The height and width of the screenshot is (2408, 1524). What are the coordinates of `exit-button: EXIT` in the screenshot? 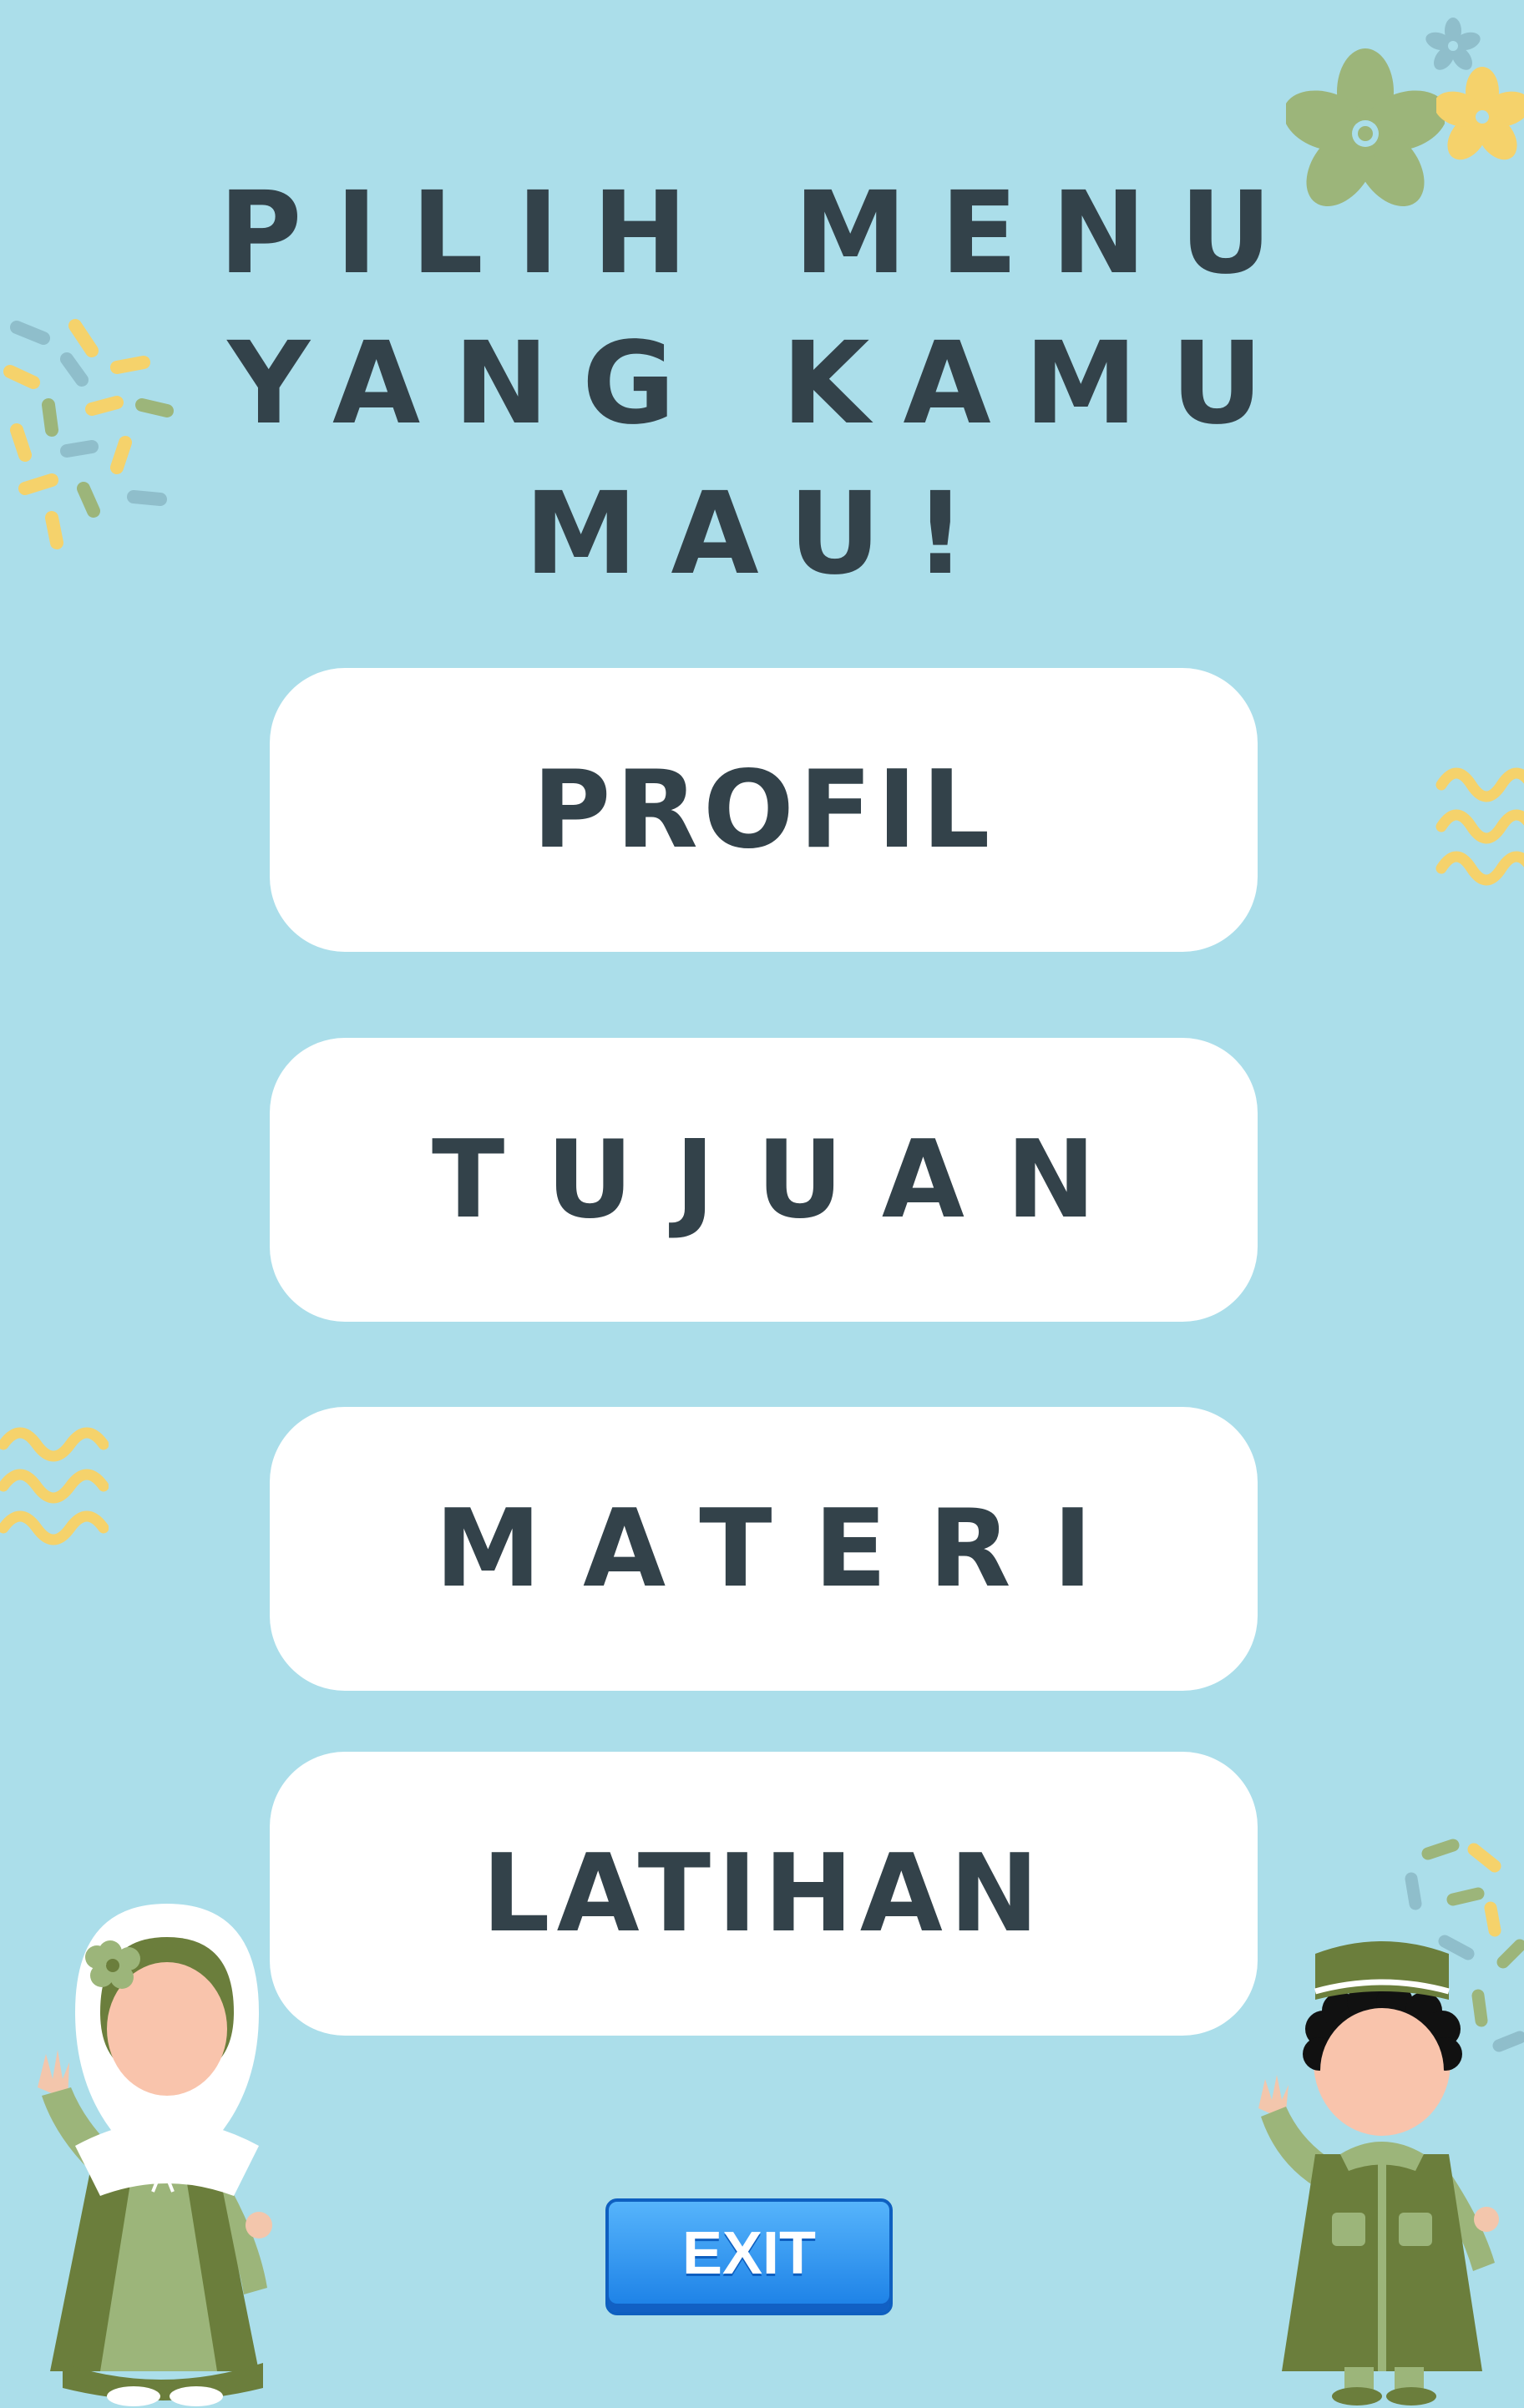 It's located at (749, 2256).